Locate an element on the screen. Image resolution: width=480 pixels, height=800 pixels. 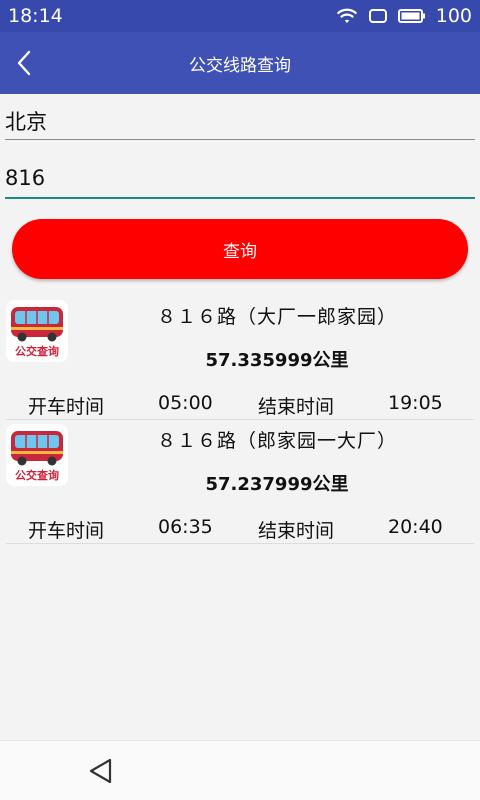
app-bar: 公交线路查询 is located at coordinates (240, 63).